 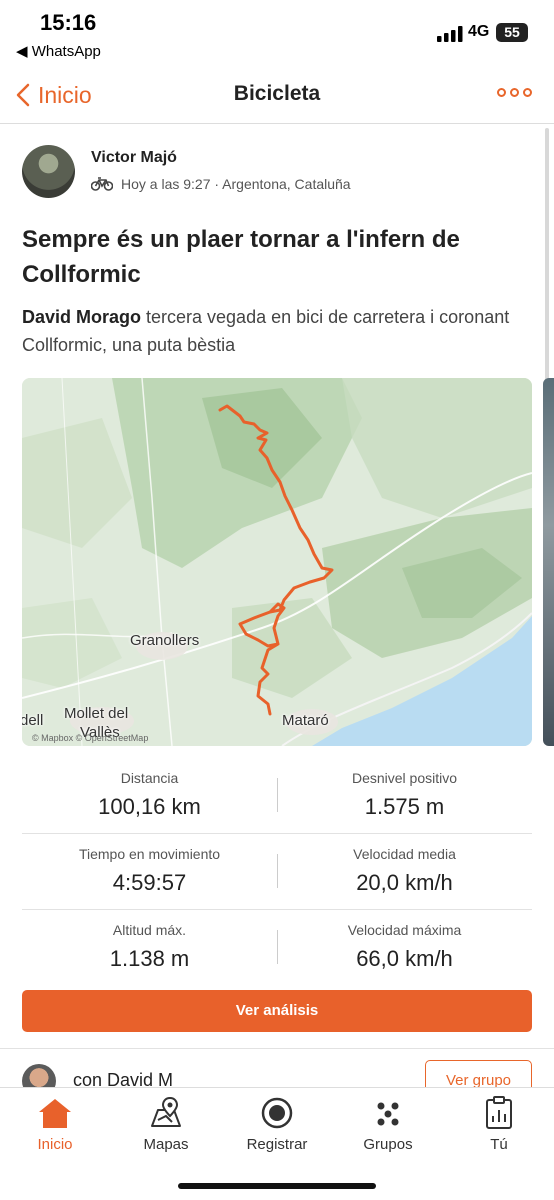 What do you see at coordinates (102, 184) in the screenshot?
I see `bike-icon` at bounding box center [102, 184].